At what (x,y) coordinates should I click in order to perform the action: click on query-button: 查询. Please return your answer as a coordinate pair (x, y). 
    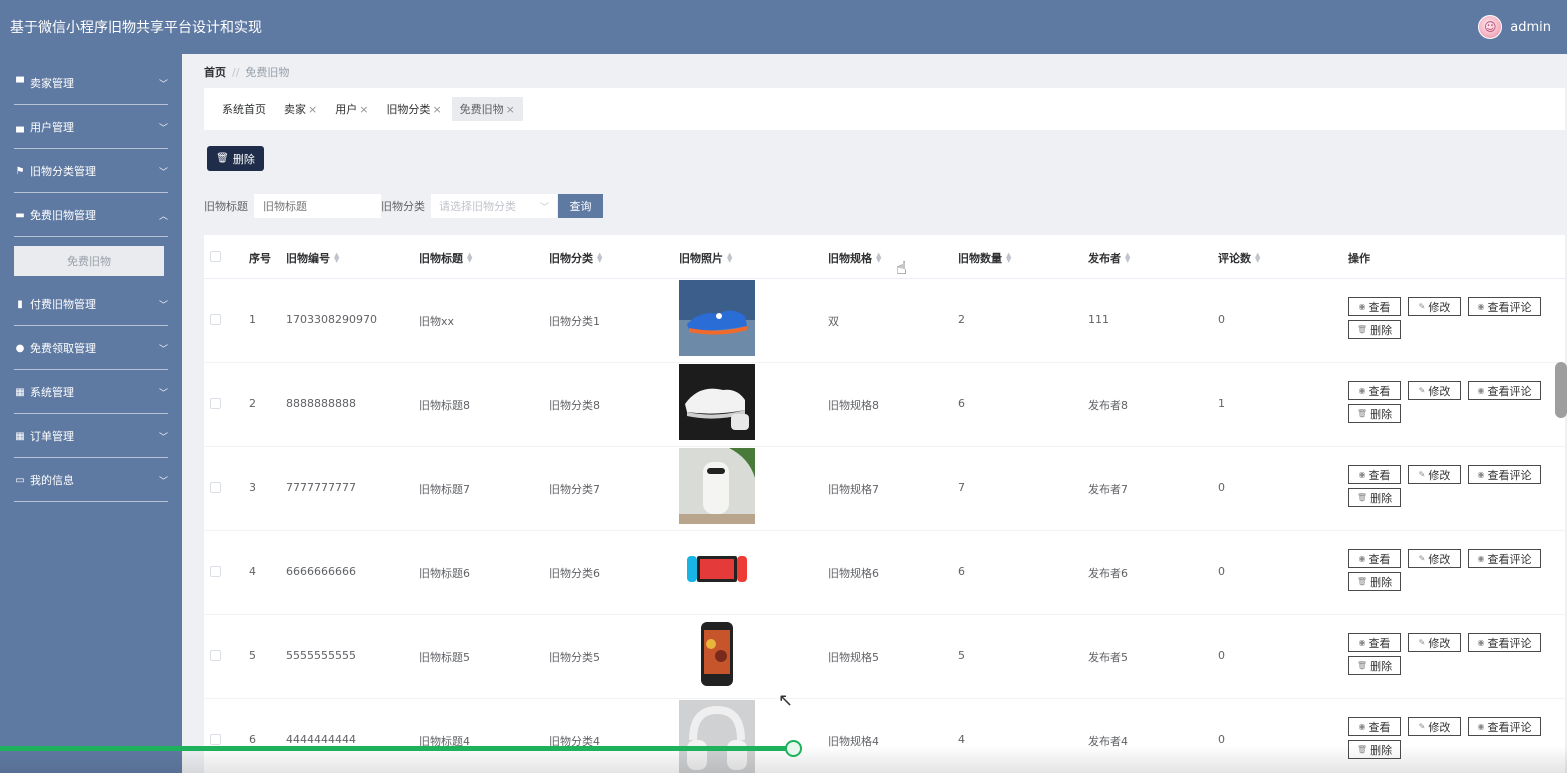
    Looking at the image, I should click on (580, 206).